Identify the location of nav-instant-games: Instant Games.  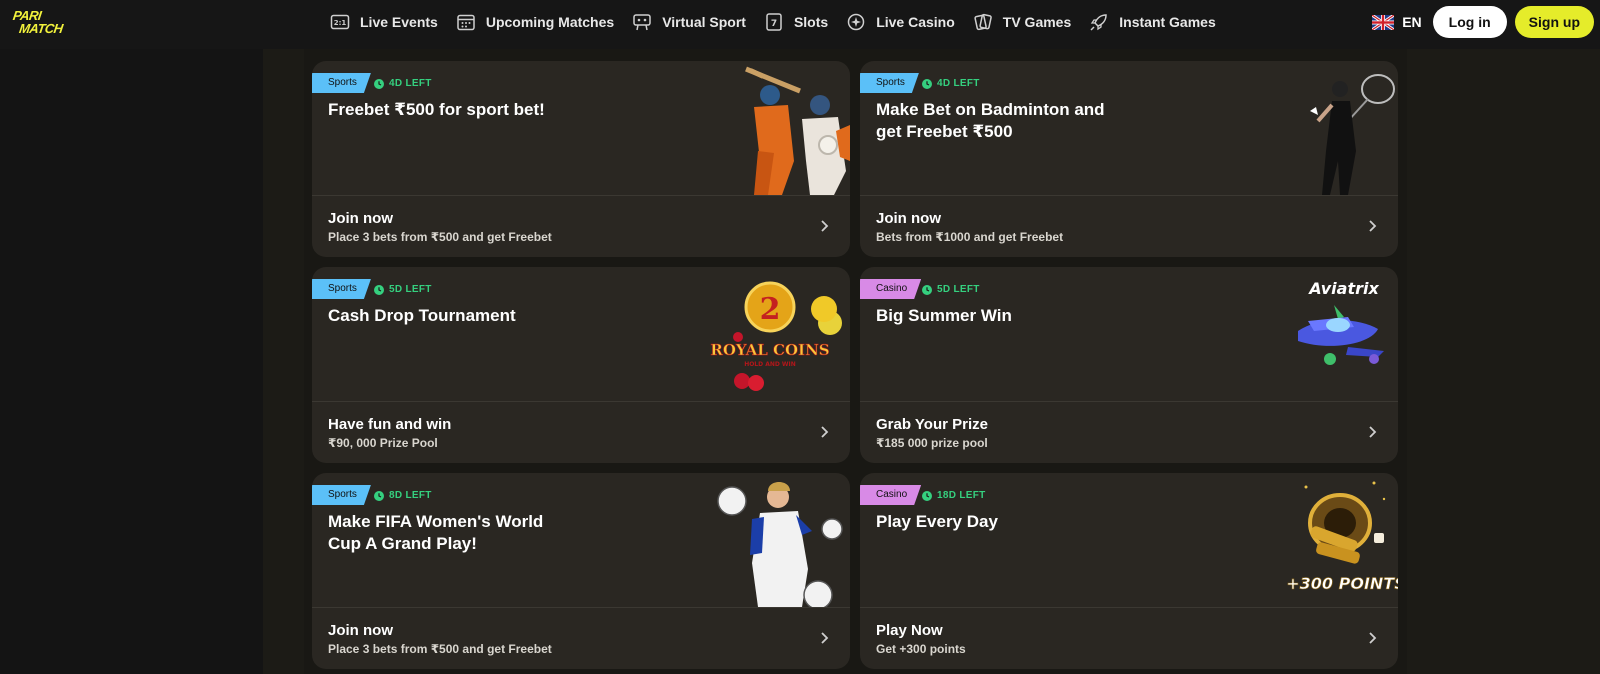
(1152, 22).